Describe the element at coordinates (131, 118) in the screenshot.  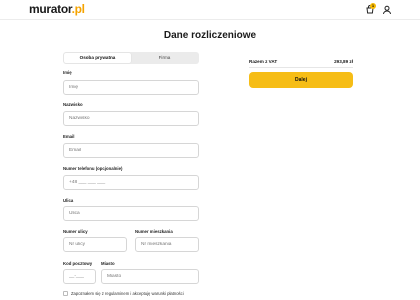
I see `last-name-input` at that location.